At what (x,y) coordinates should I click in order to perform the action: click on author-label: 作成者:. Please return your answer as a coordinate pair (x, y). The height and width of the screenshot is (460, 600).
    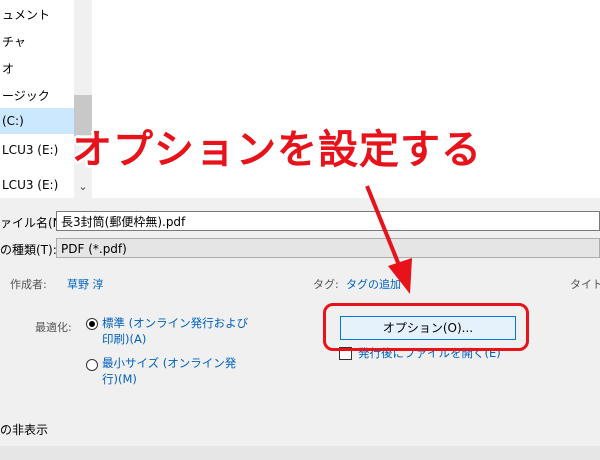
    Looking at the image, I should click on (28, 284).